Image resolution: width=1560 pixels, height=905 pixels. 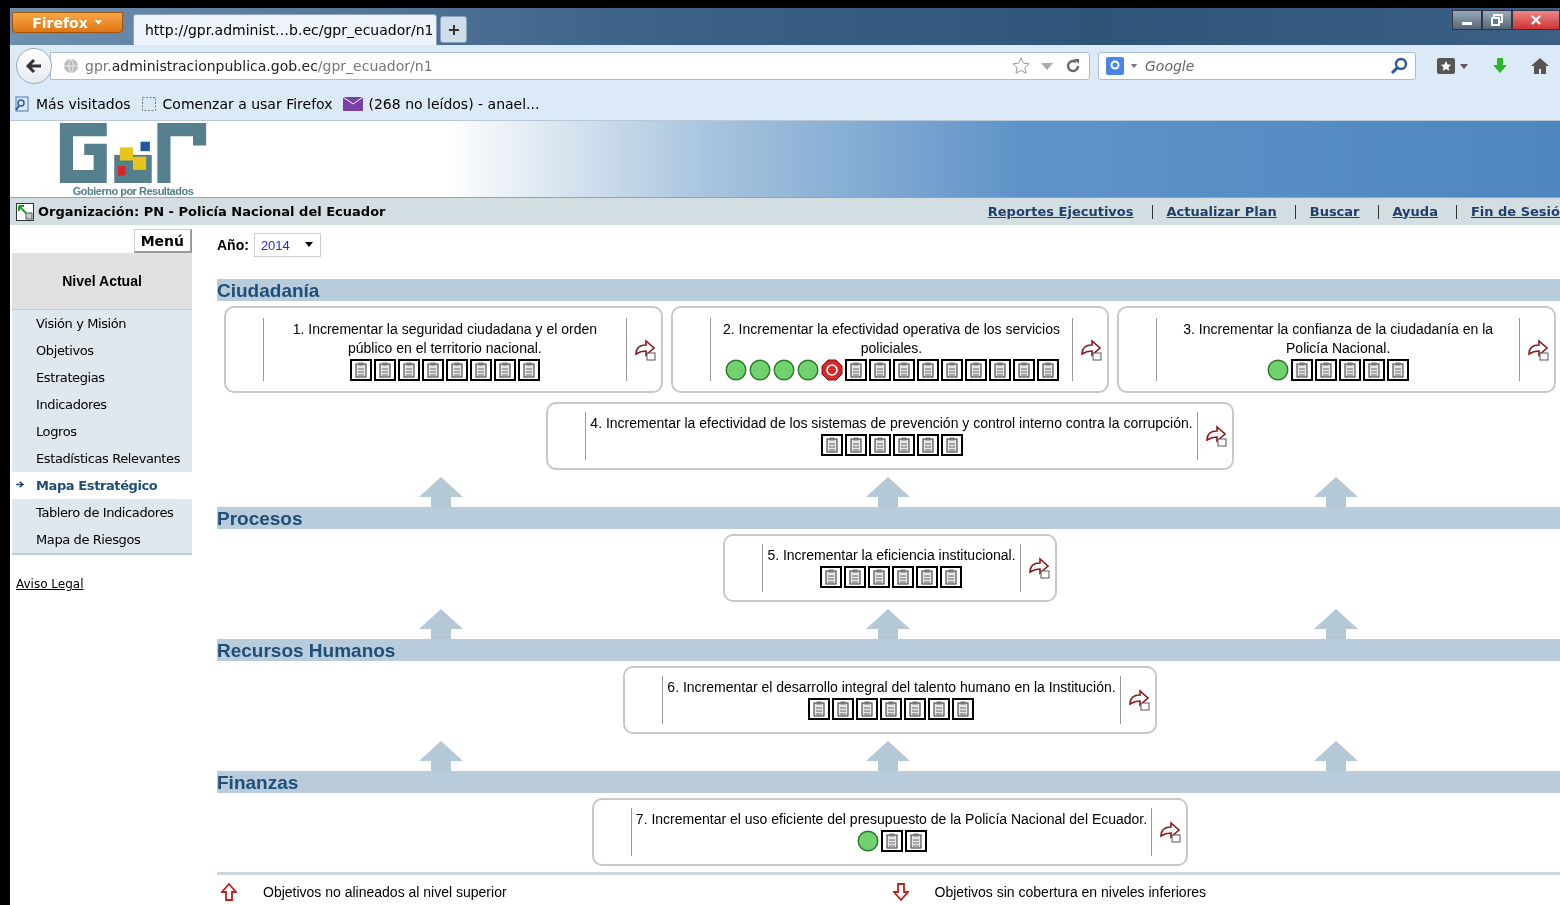 What do you see at coordinates (289, 30) in the screenshot?
I see `tab-title: http://gpr.administ…b.ec/gpr_ecuador/n1` at bounding box center [289, 30].